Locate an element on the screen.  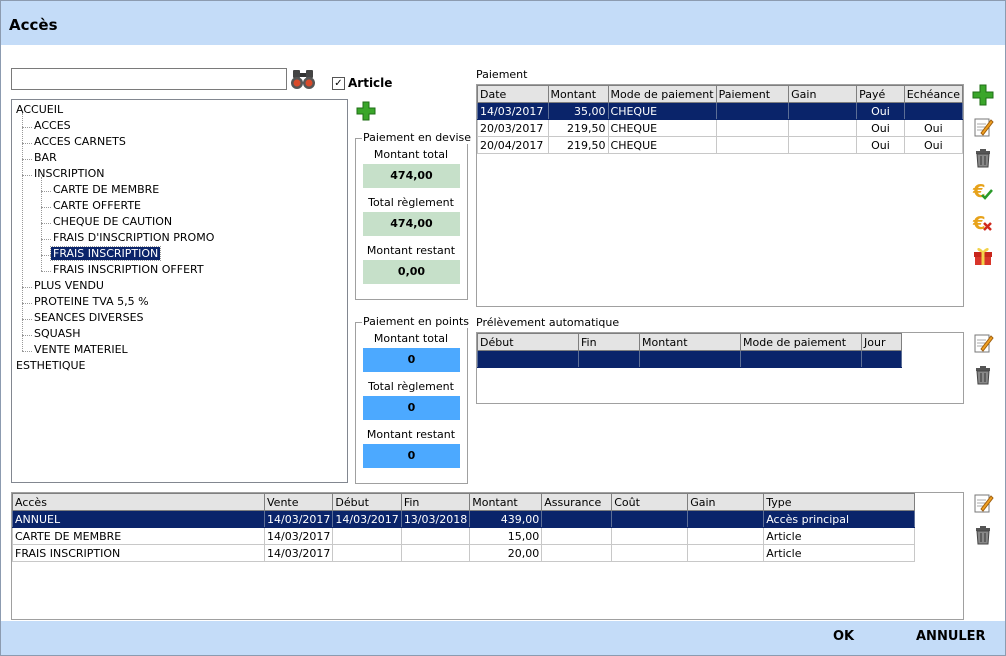
add-payment-icon is located at coordinates (983, 95).